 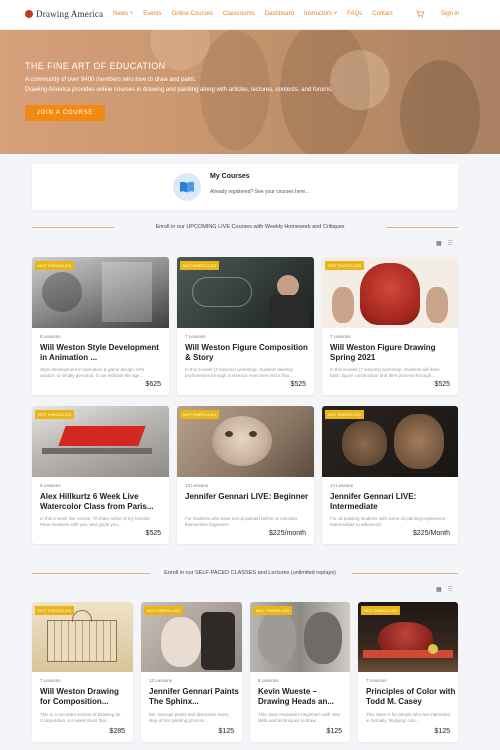 I want to click on nav-item-dashboard: Dashboard, so click(x=279, y=14).